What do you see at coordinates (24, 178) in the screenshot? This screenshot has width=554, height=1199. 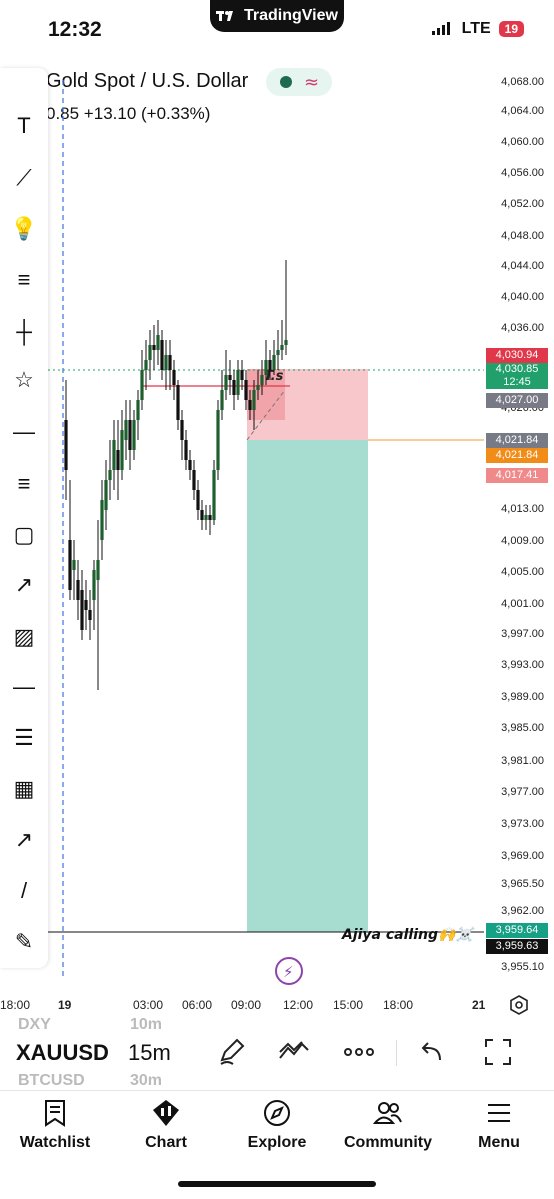 I see `trend-line-icon: ⟋` at bounding box center [24, 178].